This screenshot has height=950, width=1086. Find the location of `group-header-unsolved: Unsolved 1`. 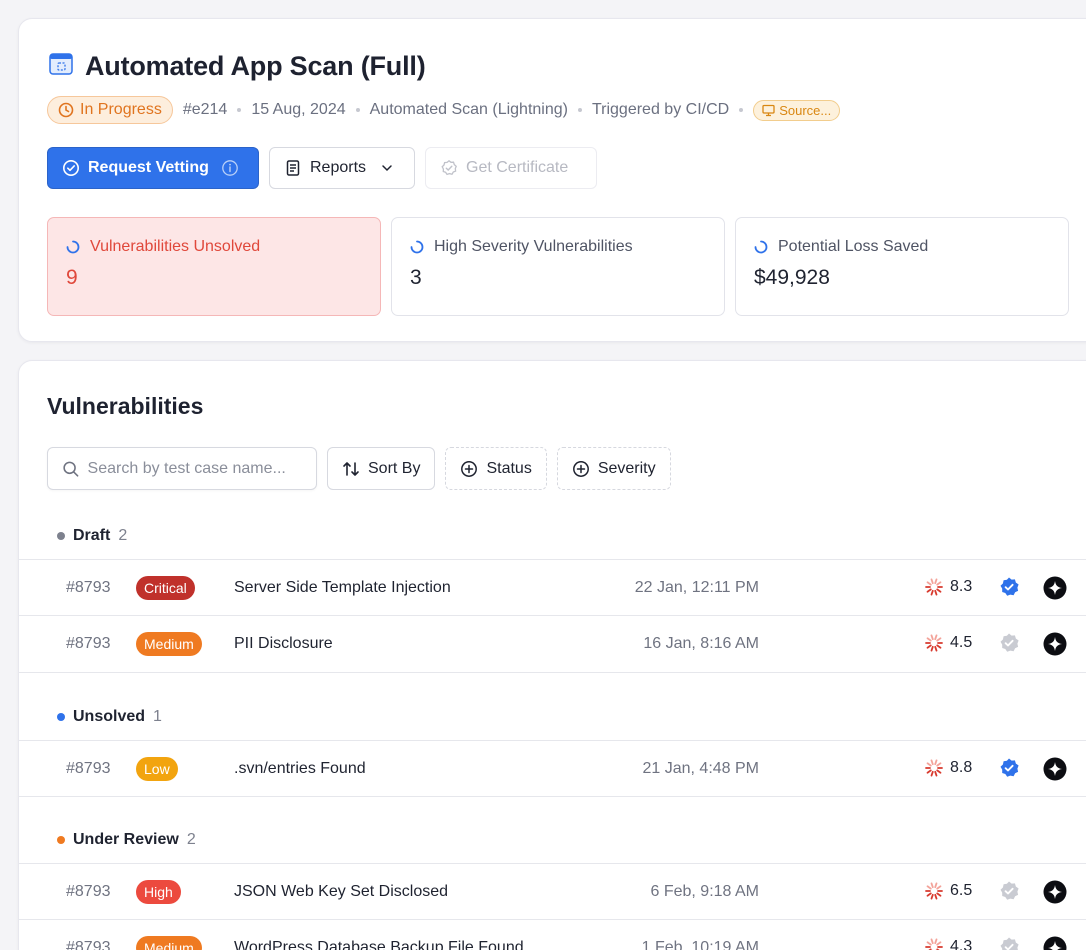

group-header-unsolved: Unsolved 1 is located at coordinates (109, 717).